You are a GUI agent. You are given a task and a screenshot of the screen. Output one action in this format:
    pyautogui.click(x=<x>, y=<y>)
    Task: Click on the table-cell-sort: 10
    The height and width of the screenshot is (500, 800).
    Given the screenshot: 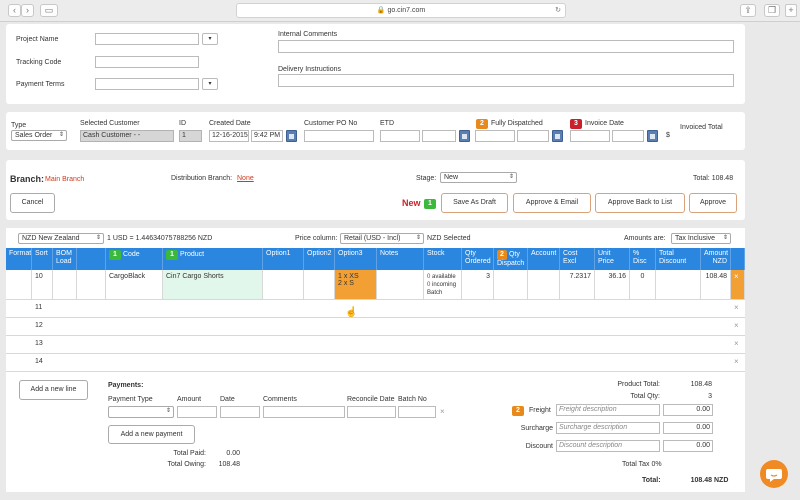 What is the action you would take?
    pyautogui.click(x=42, y=285)
    